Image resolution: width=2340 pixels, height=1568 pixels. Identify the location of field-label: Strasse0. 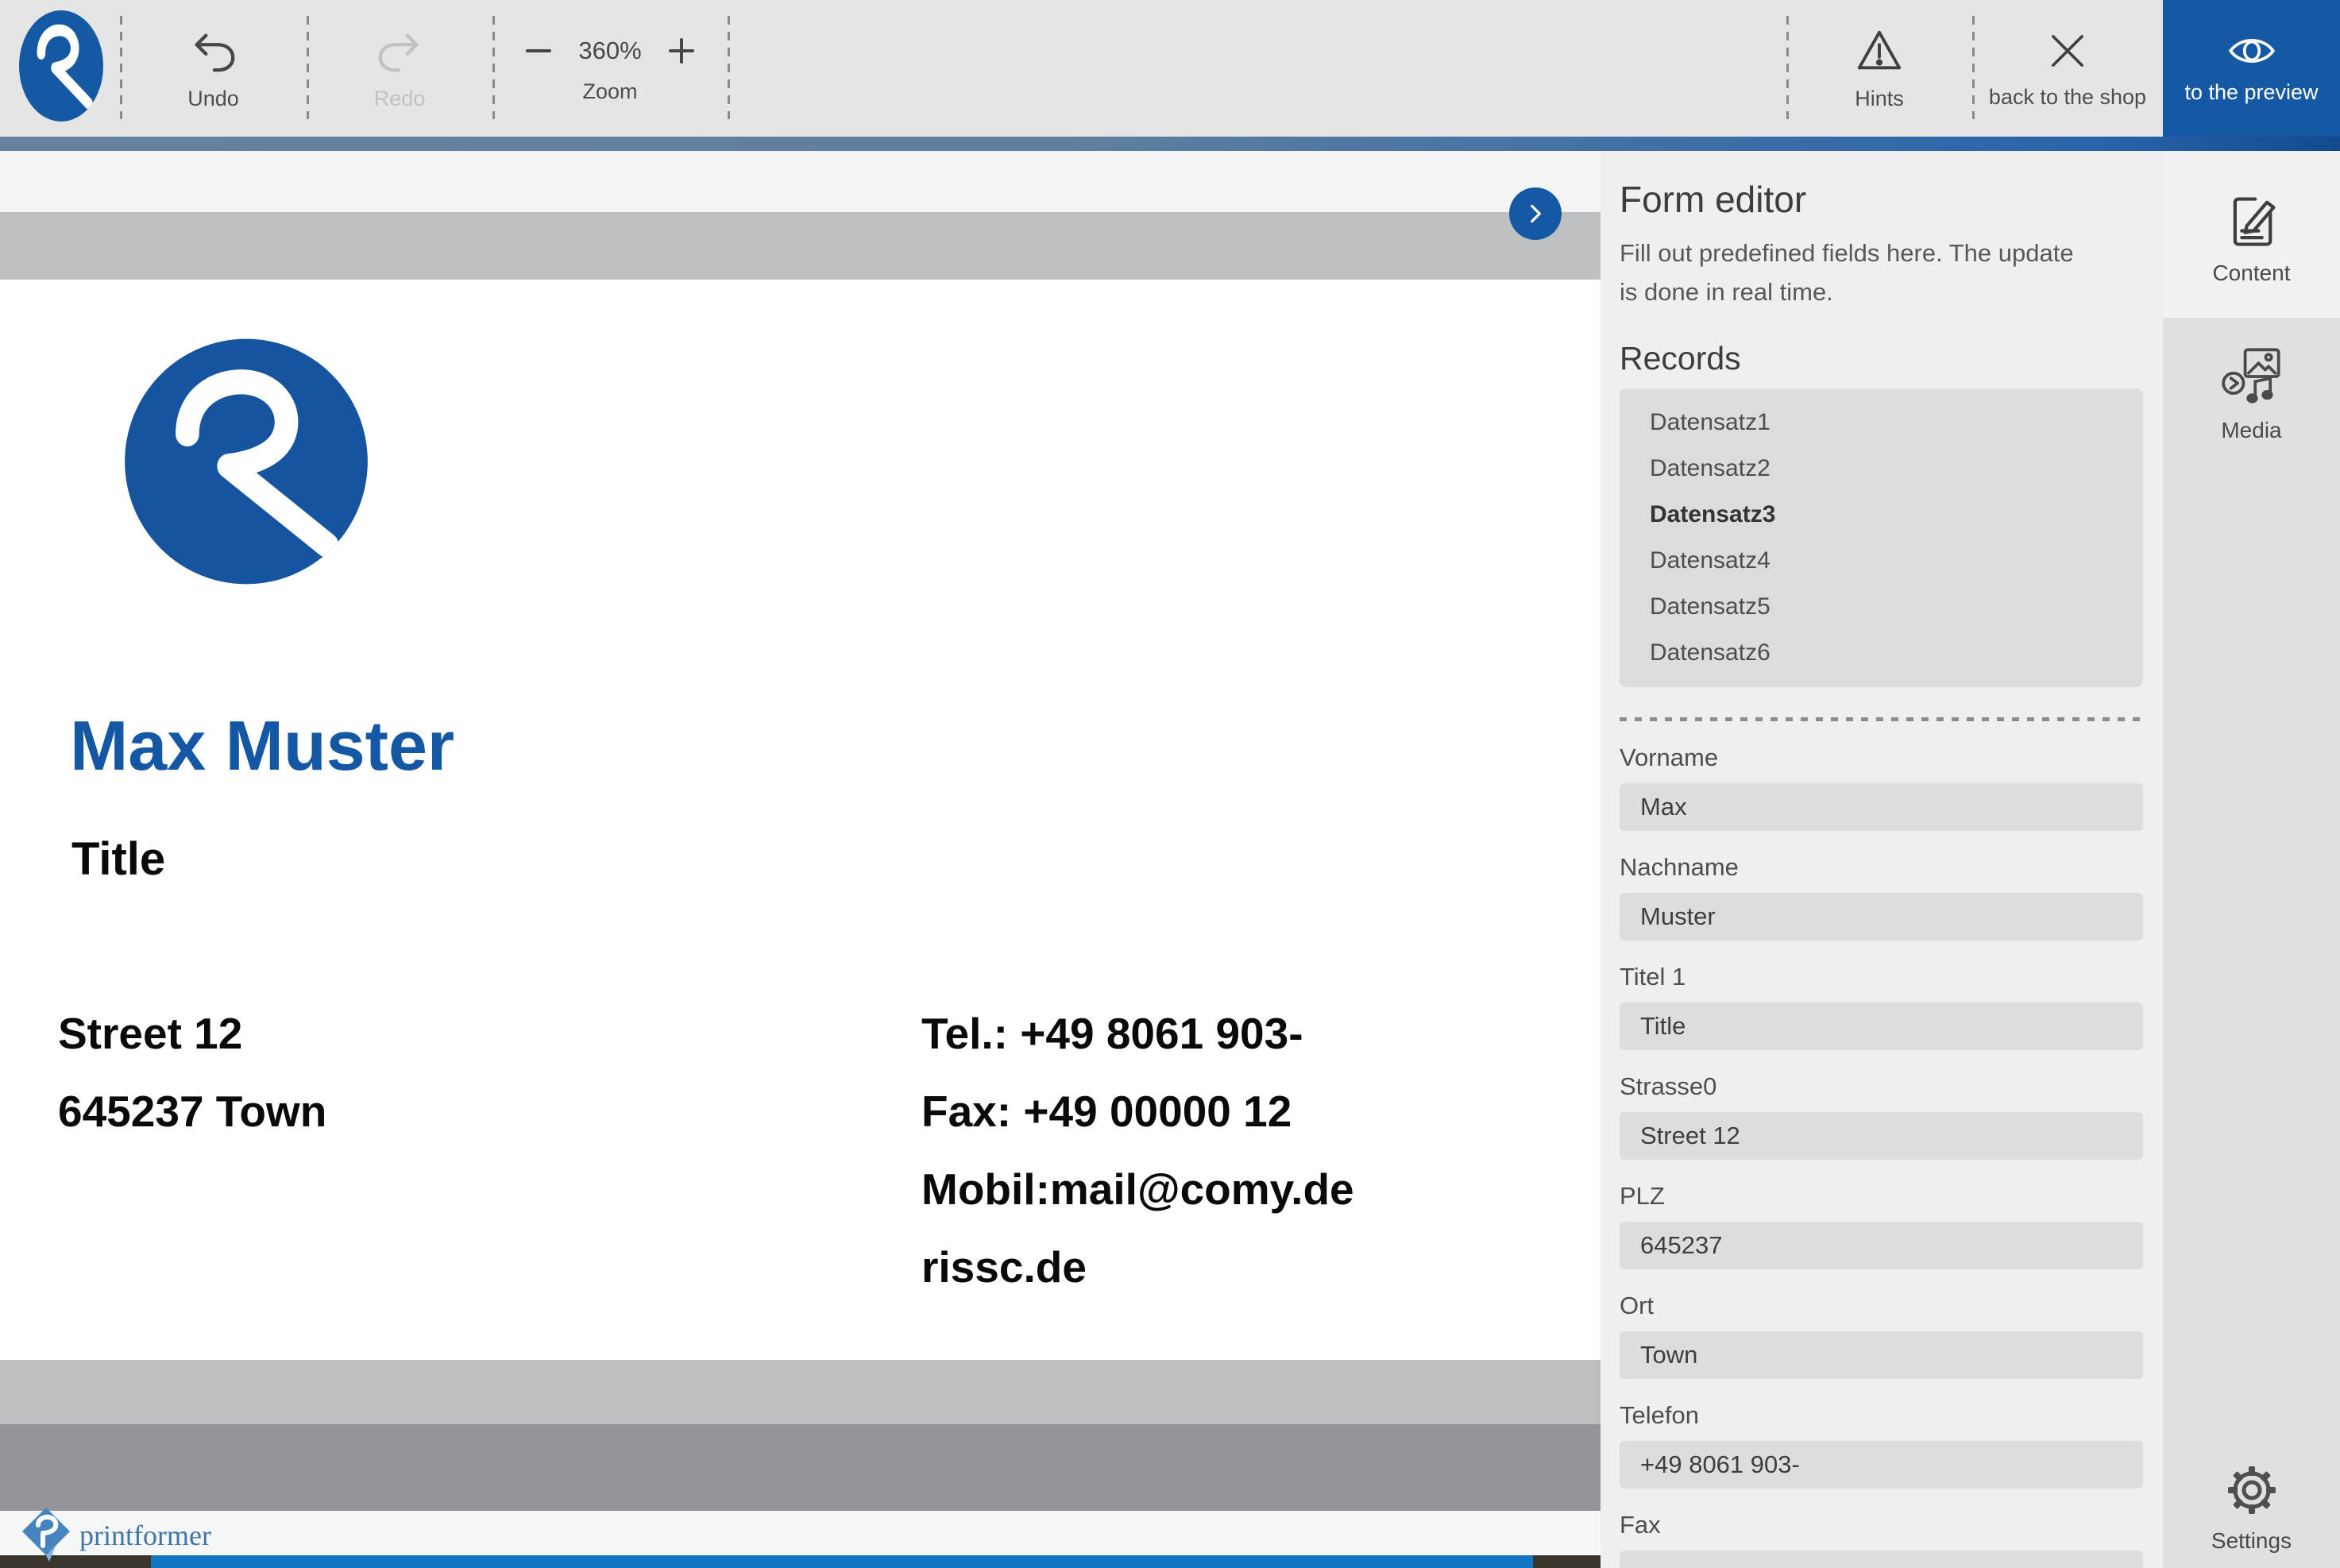
(1668, 1086).